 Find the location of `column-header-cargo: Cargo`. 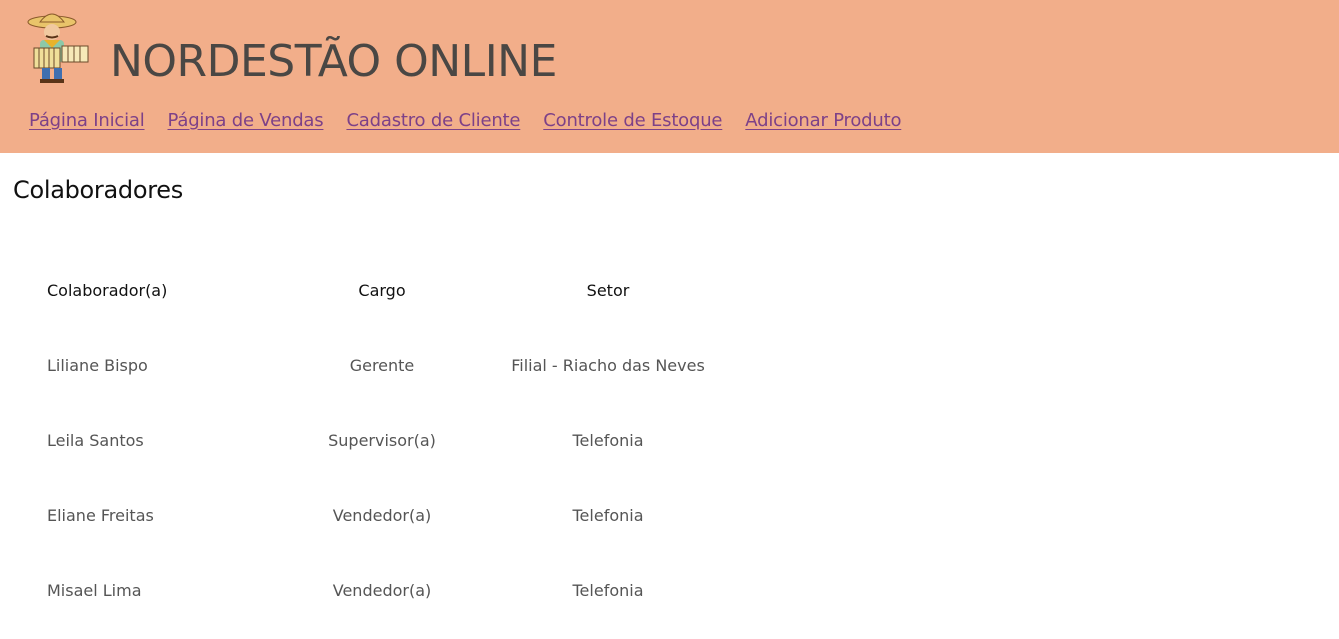

column-header-cargo: Cargo is located at coordinates (382, 290).